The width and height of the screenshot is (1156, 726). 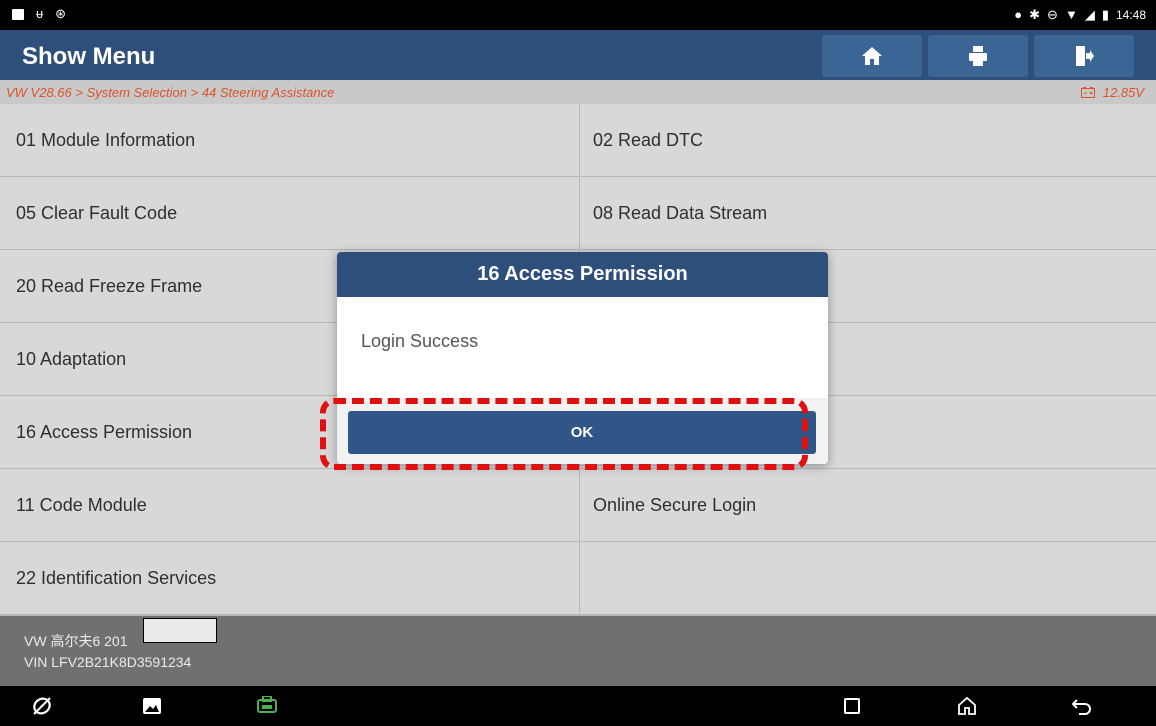 I want to click on voltage-value: 12.85V, so click(x=1123, y=92).